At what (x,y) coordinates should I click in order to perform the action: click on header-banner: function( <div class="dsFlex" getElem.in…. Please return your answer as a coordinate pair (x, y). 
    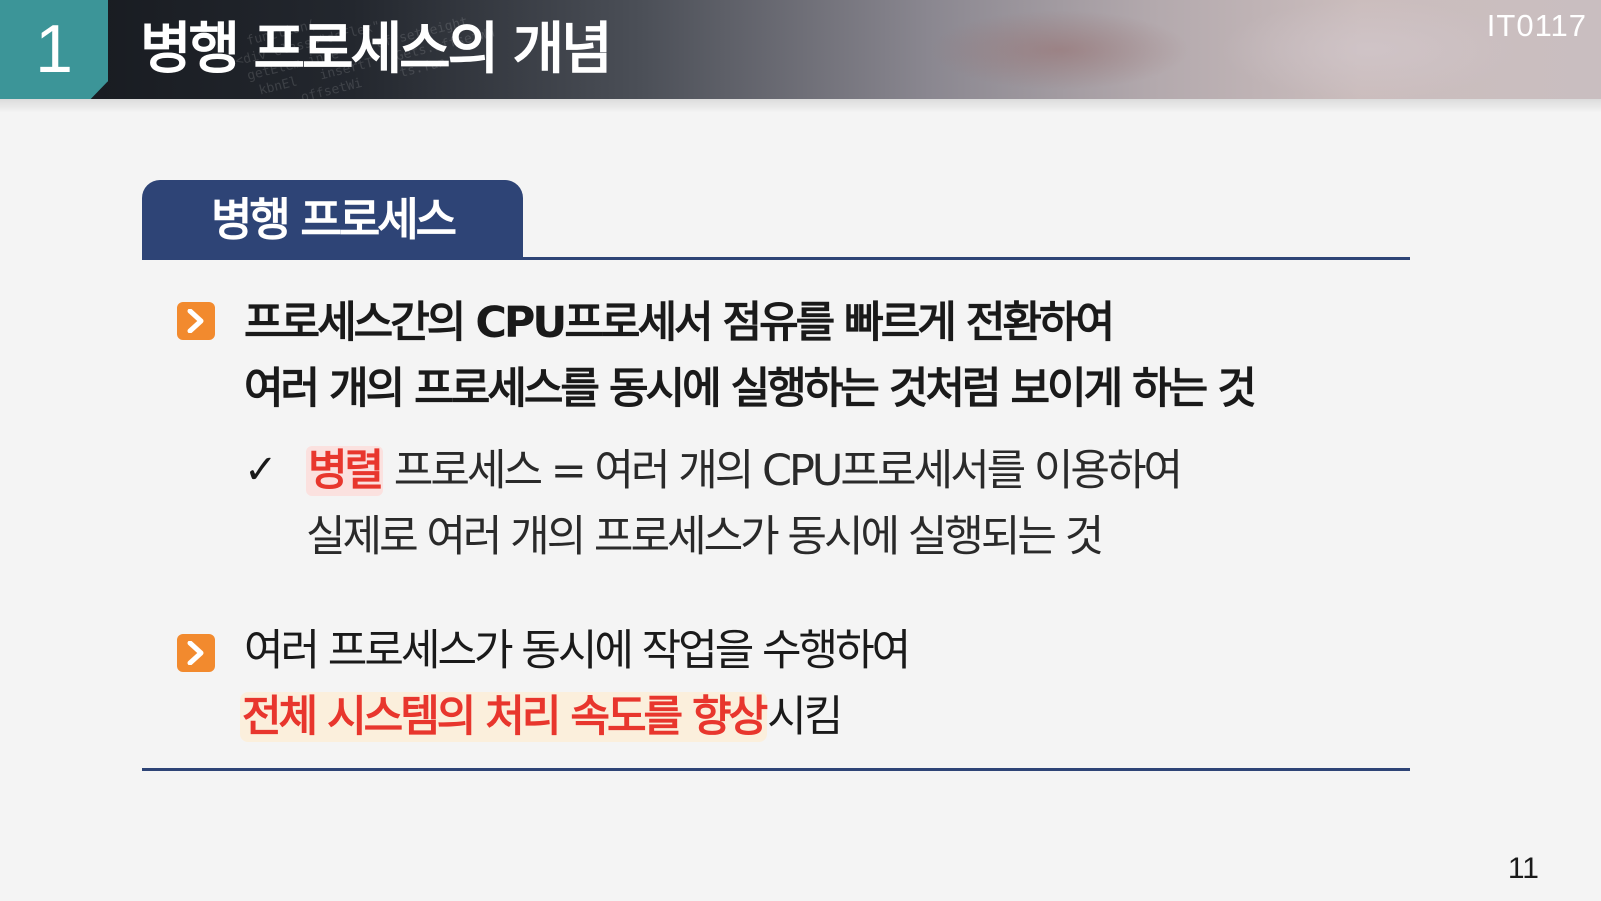
    Looking at the image, I should click on (800, 49).